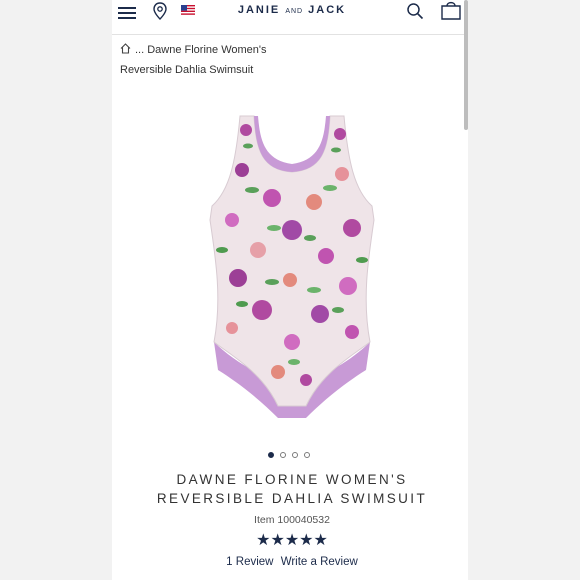  I want to click on menu-icon, so click(127, 12).